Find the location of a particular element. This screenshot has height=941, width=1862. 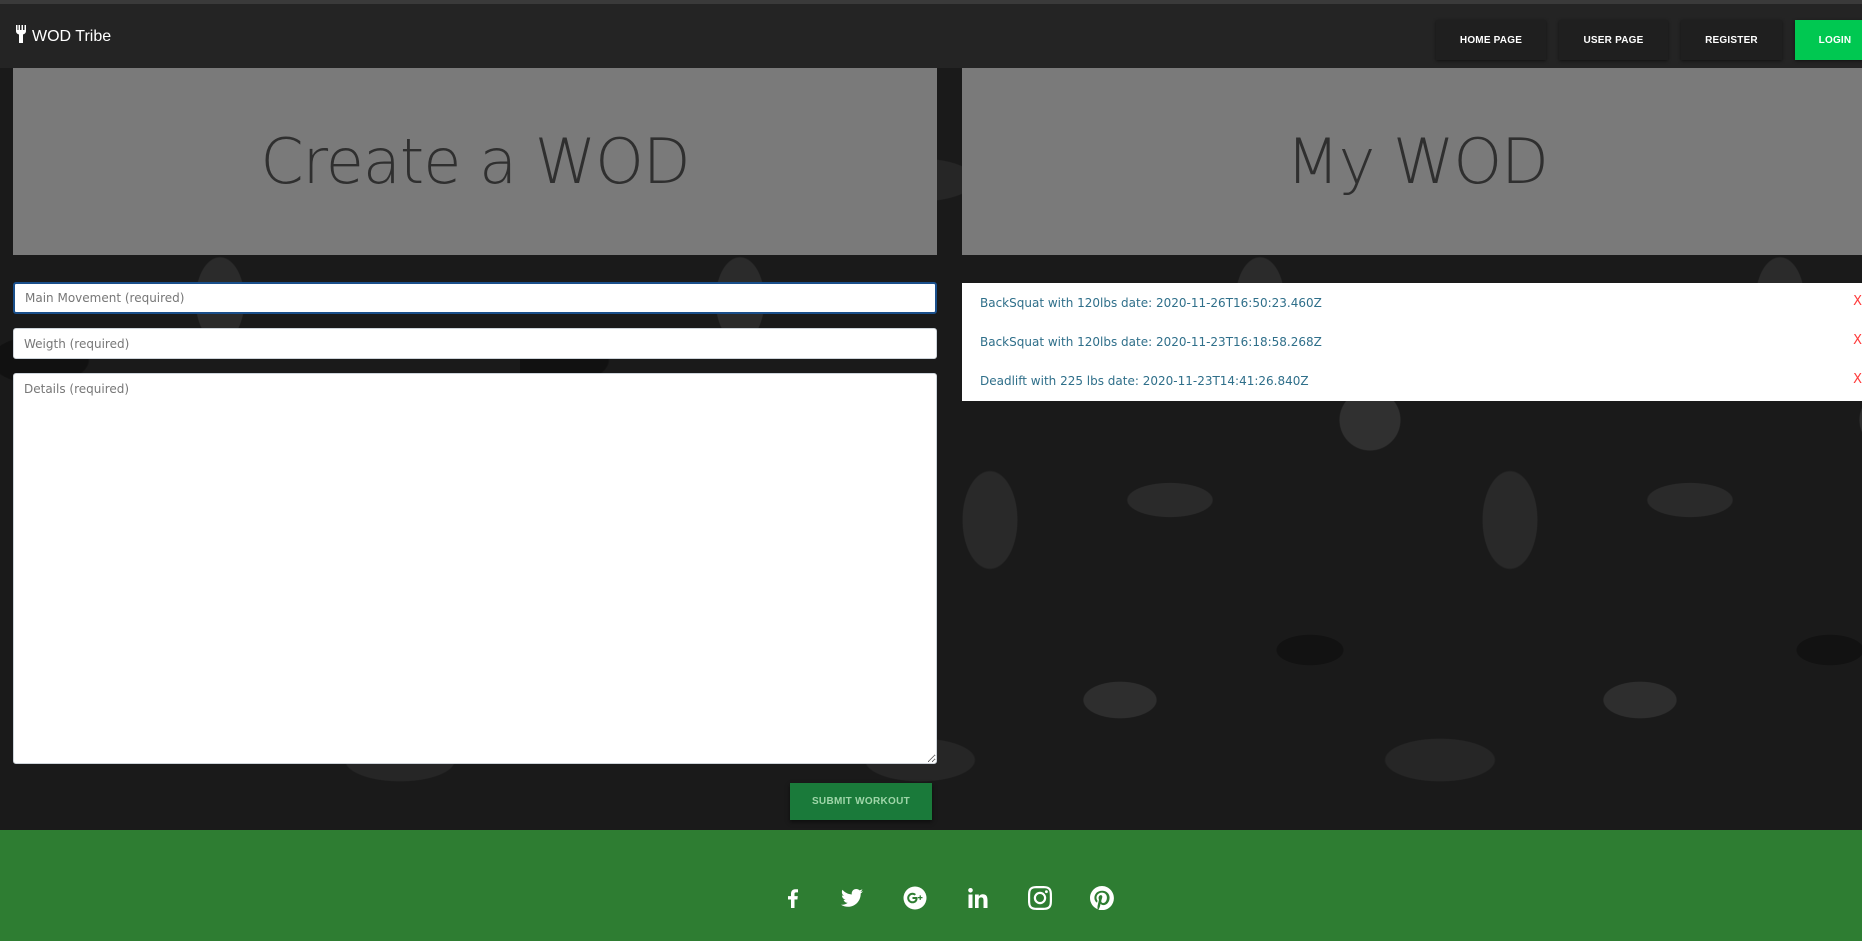

main-movement-input is located at coordinates (475, 298).